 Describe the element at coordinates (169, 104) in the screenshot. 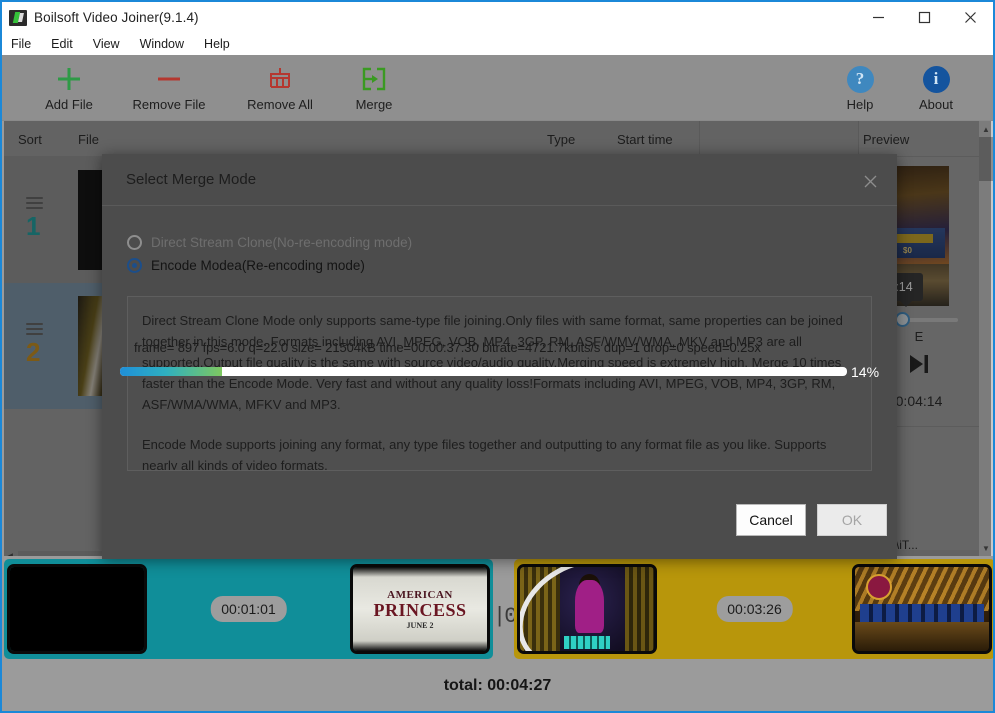

I see `remove-file-label: Remove File` at that location.